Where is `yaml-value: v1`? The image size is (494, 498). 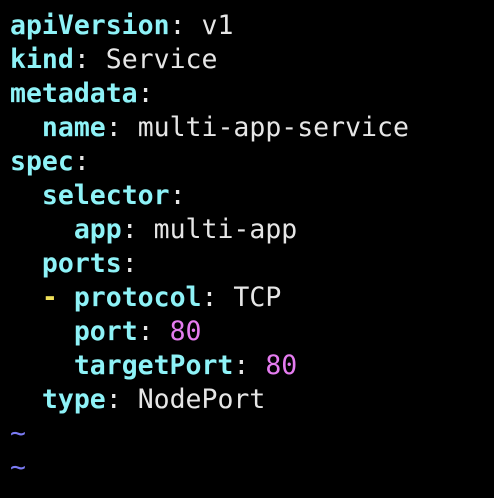 yaml-value: v1 is located at coordinates (217, 25).